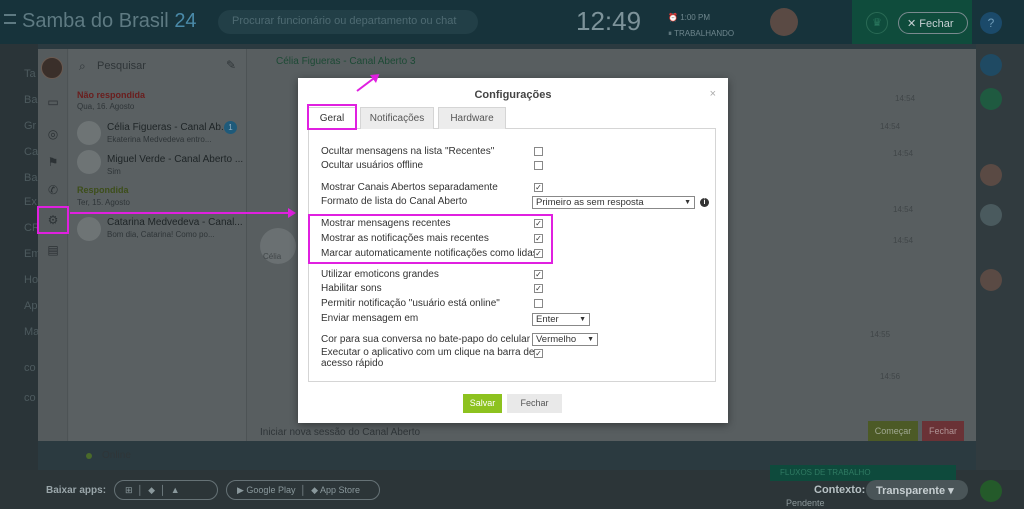 The height and width of the screenshot is (509, 1024). What do you see at coordinates (472, 118) in the screenshot?
I see `tab-hardware: Hardware` at bounding box center [472, 118].